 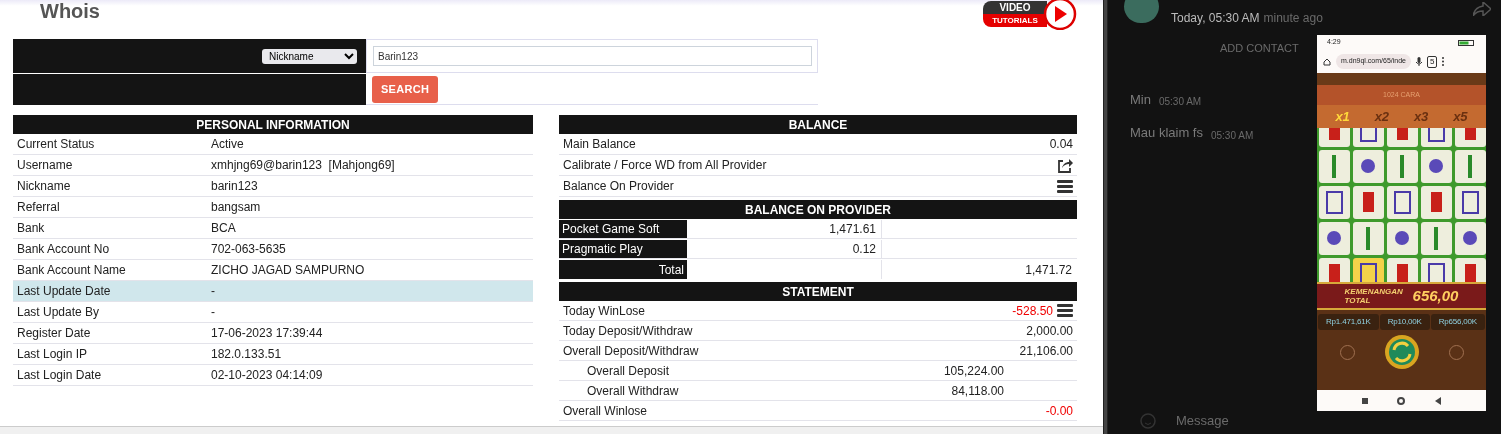 I want to click on battery-icon, so click(x=1467, y=42).